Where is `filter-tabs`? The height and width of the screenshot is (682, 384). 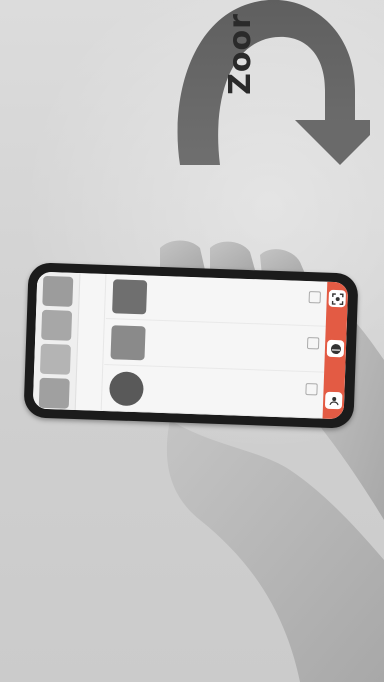
filter-tabs is located at coordinates (91, 342).